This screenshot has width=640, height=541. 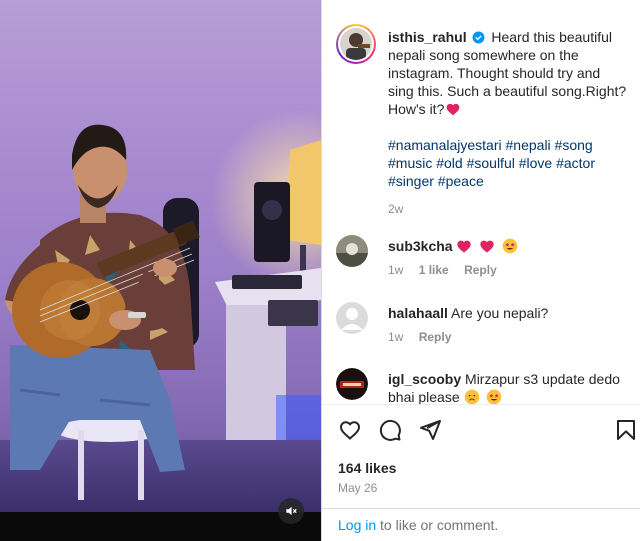 I want to click on author-avatar, so click(x=356, y=44).